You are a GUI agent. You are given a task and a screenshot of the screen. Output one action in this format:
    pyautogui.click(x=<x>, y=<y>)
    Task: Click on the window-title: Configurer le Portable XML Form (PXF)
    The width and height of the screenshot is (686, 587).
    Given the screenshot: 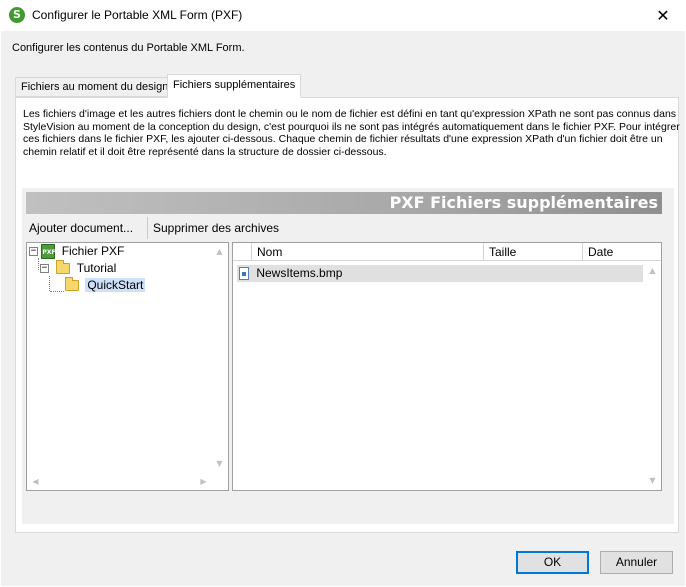 What is the action you would take?
    pyautogui.click(x=137, y=15)
    